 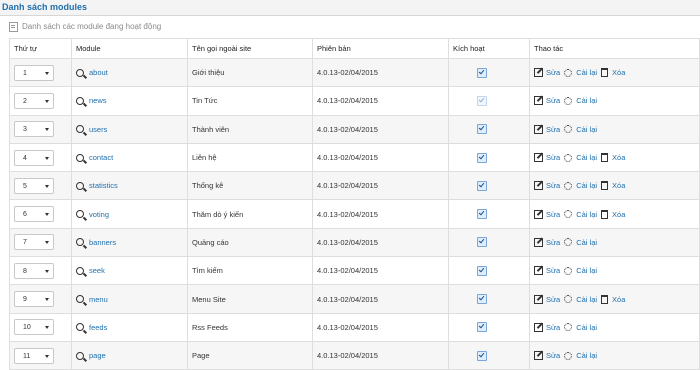 What do you see at coordinates (34, 355) in the screenshot?
I see `order-select: 11` at bounding box center [34, 355].